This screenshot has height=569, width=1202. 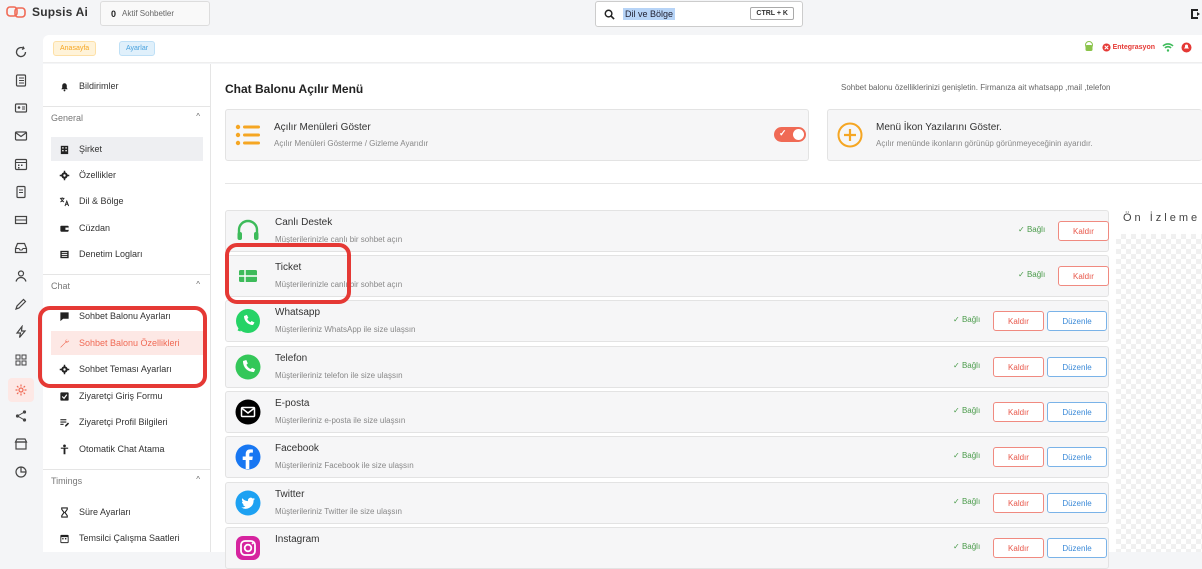 I want to click on rail-stats, so click(x=21, y=472).